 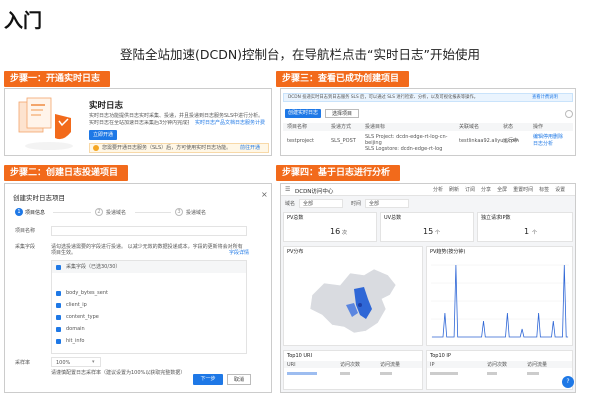 I want to click on kpi-value: 15, so click(x=428, y=231).